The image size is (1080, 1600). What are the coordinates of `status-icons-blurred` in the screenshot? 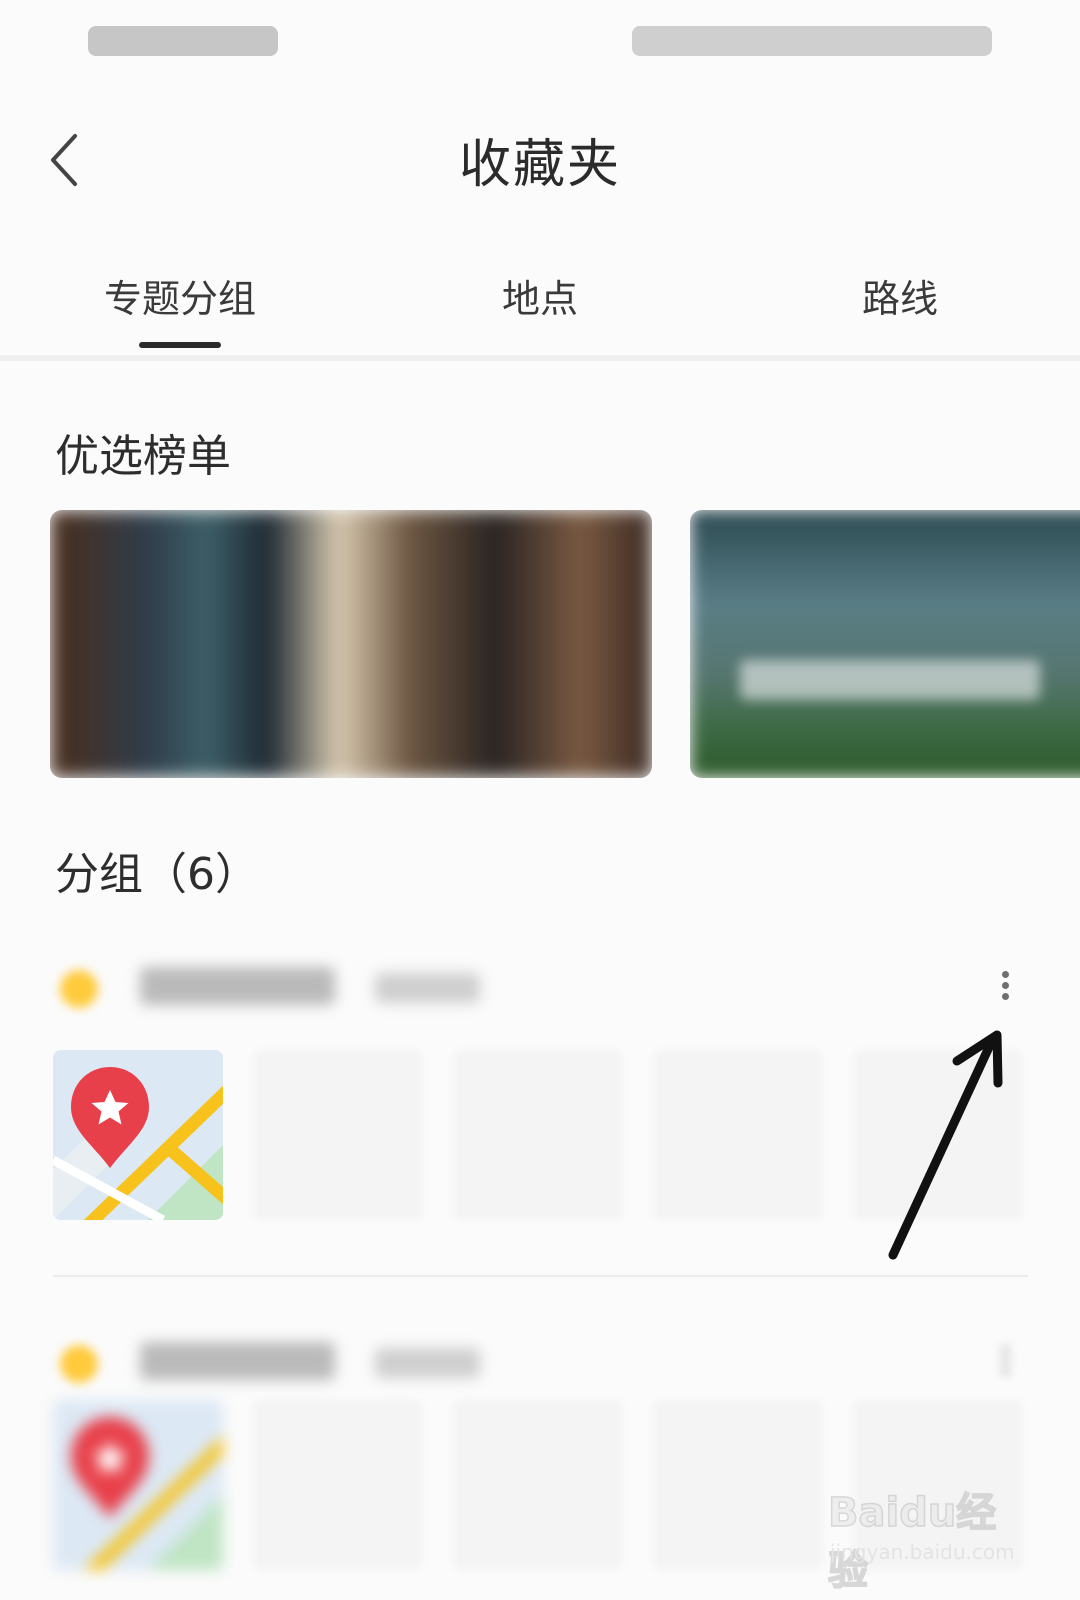 It's located at (812, 41).